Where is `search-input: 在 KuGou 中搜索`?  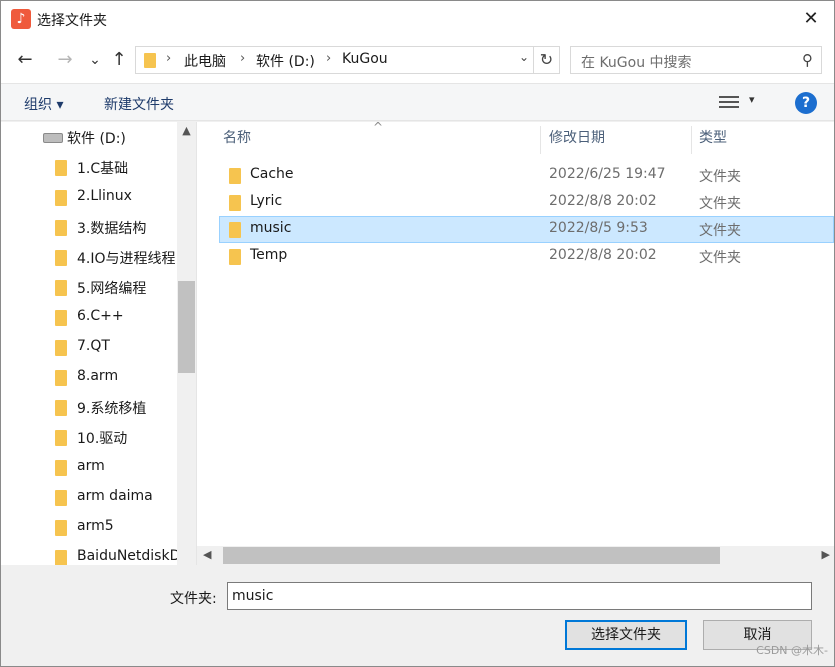
search-input: 在 KuGou 中搜索 is located at coordinates (636, 62).